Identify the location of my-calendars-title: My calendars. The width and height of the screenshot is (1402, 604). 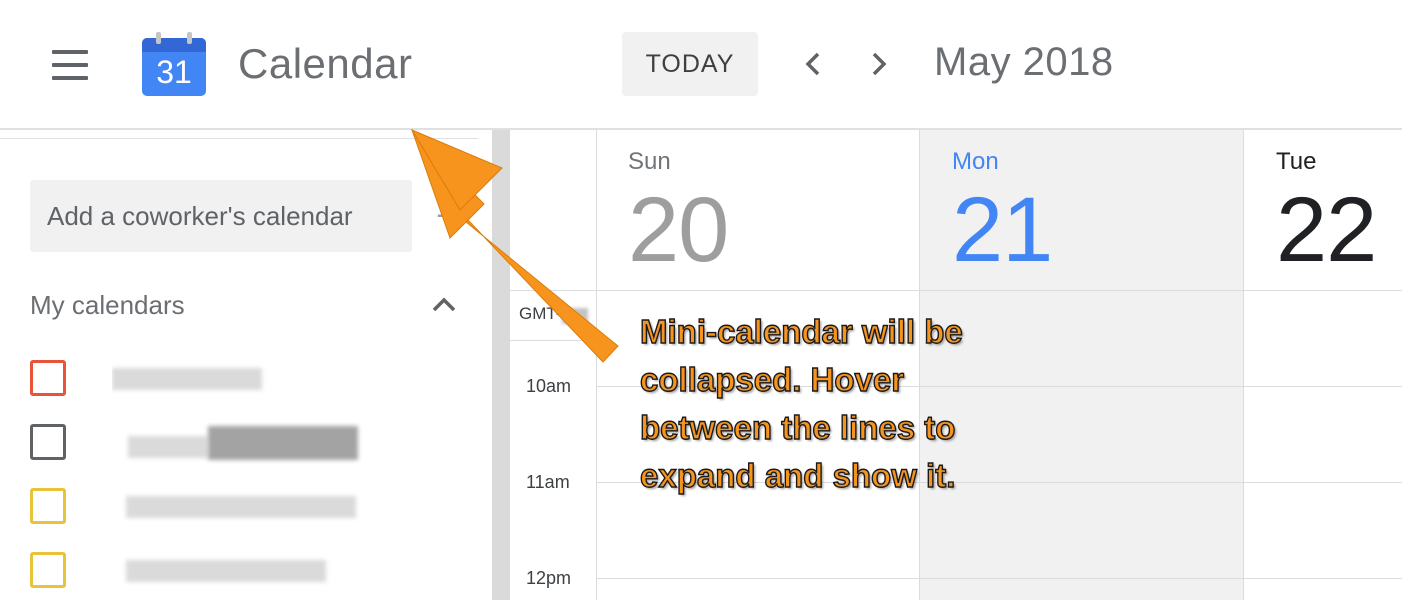
(107, 305).